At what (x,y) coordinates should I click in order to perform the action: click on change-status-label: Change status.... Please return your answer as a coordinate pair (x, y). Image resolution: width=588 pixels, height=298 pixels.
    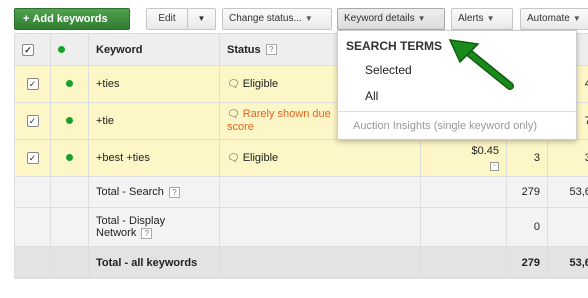
    Looking at the image, I should click on (265, 18).